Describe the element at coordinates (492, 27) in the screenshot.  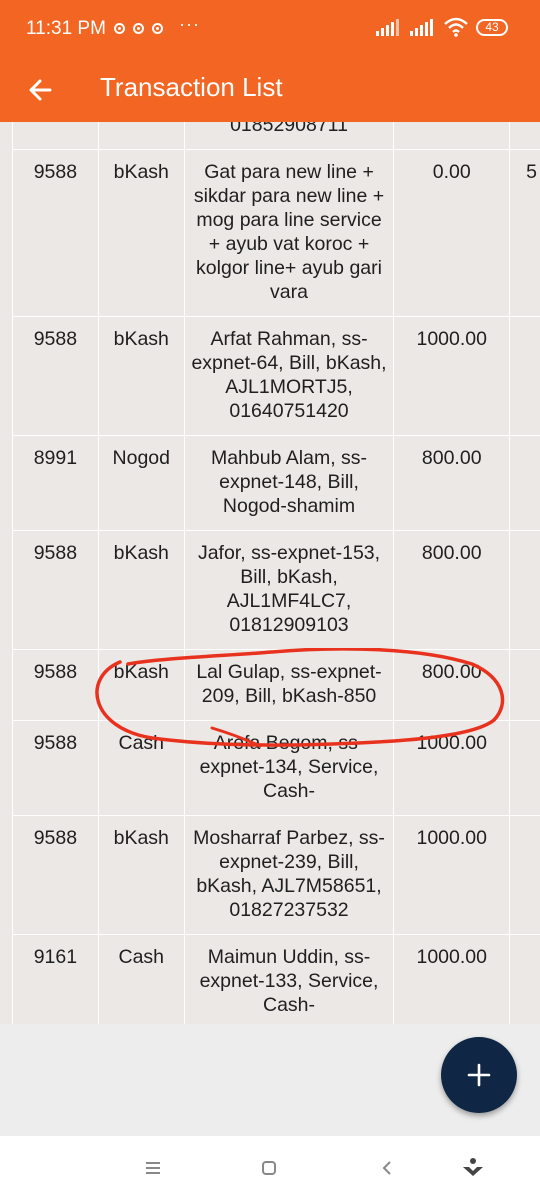
I see `battery-icon: 43` at that location.